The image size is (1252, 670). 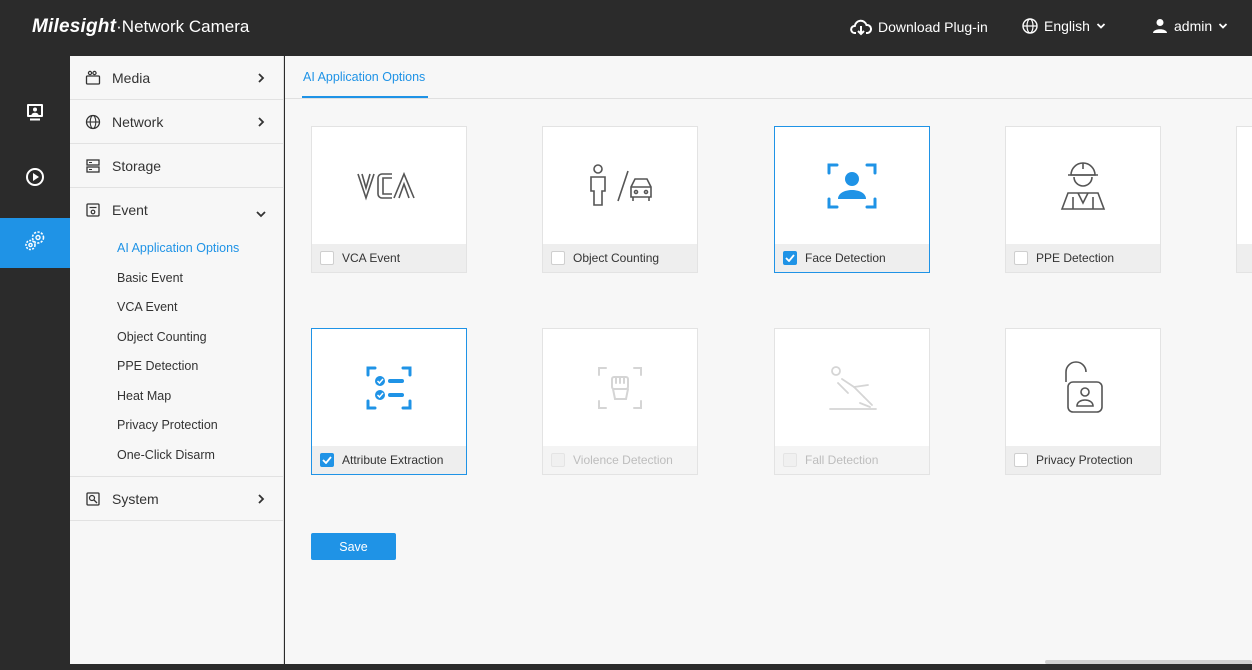 What do you see at coordinates (176, 166) in the screenshot?
I see `nav-item-storage: Storage` at bounding box center [176, 166].